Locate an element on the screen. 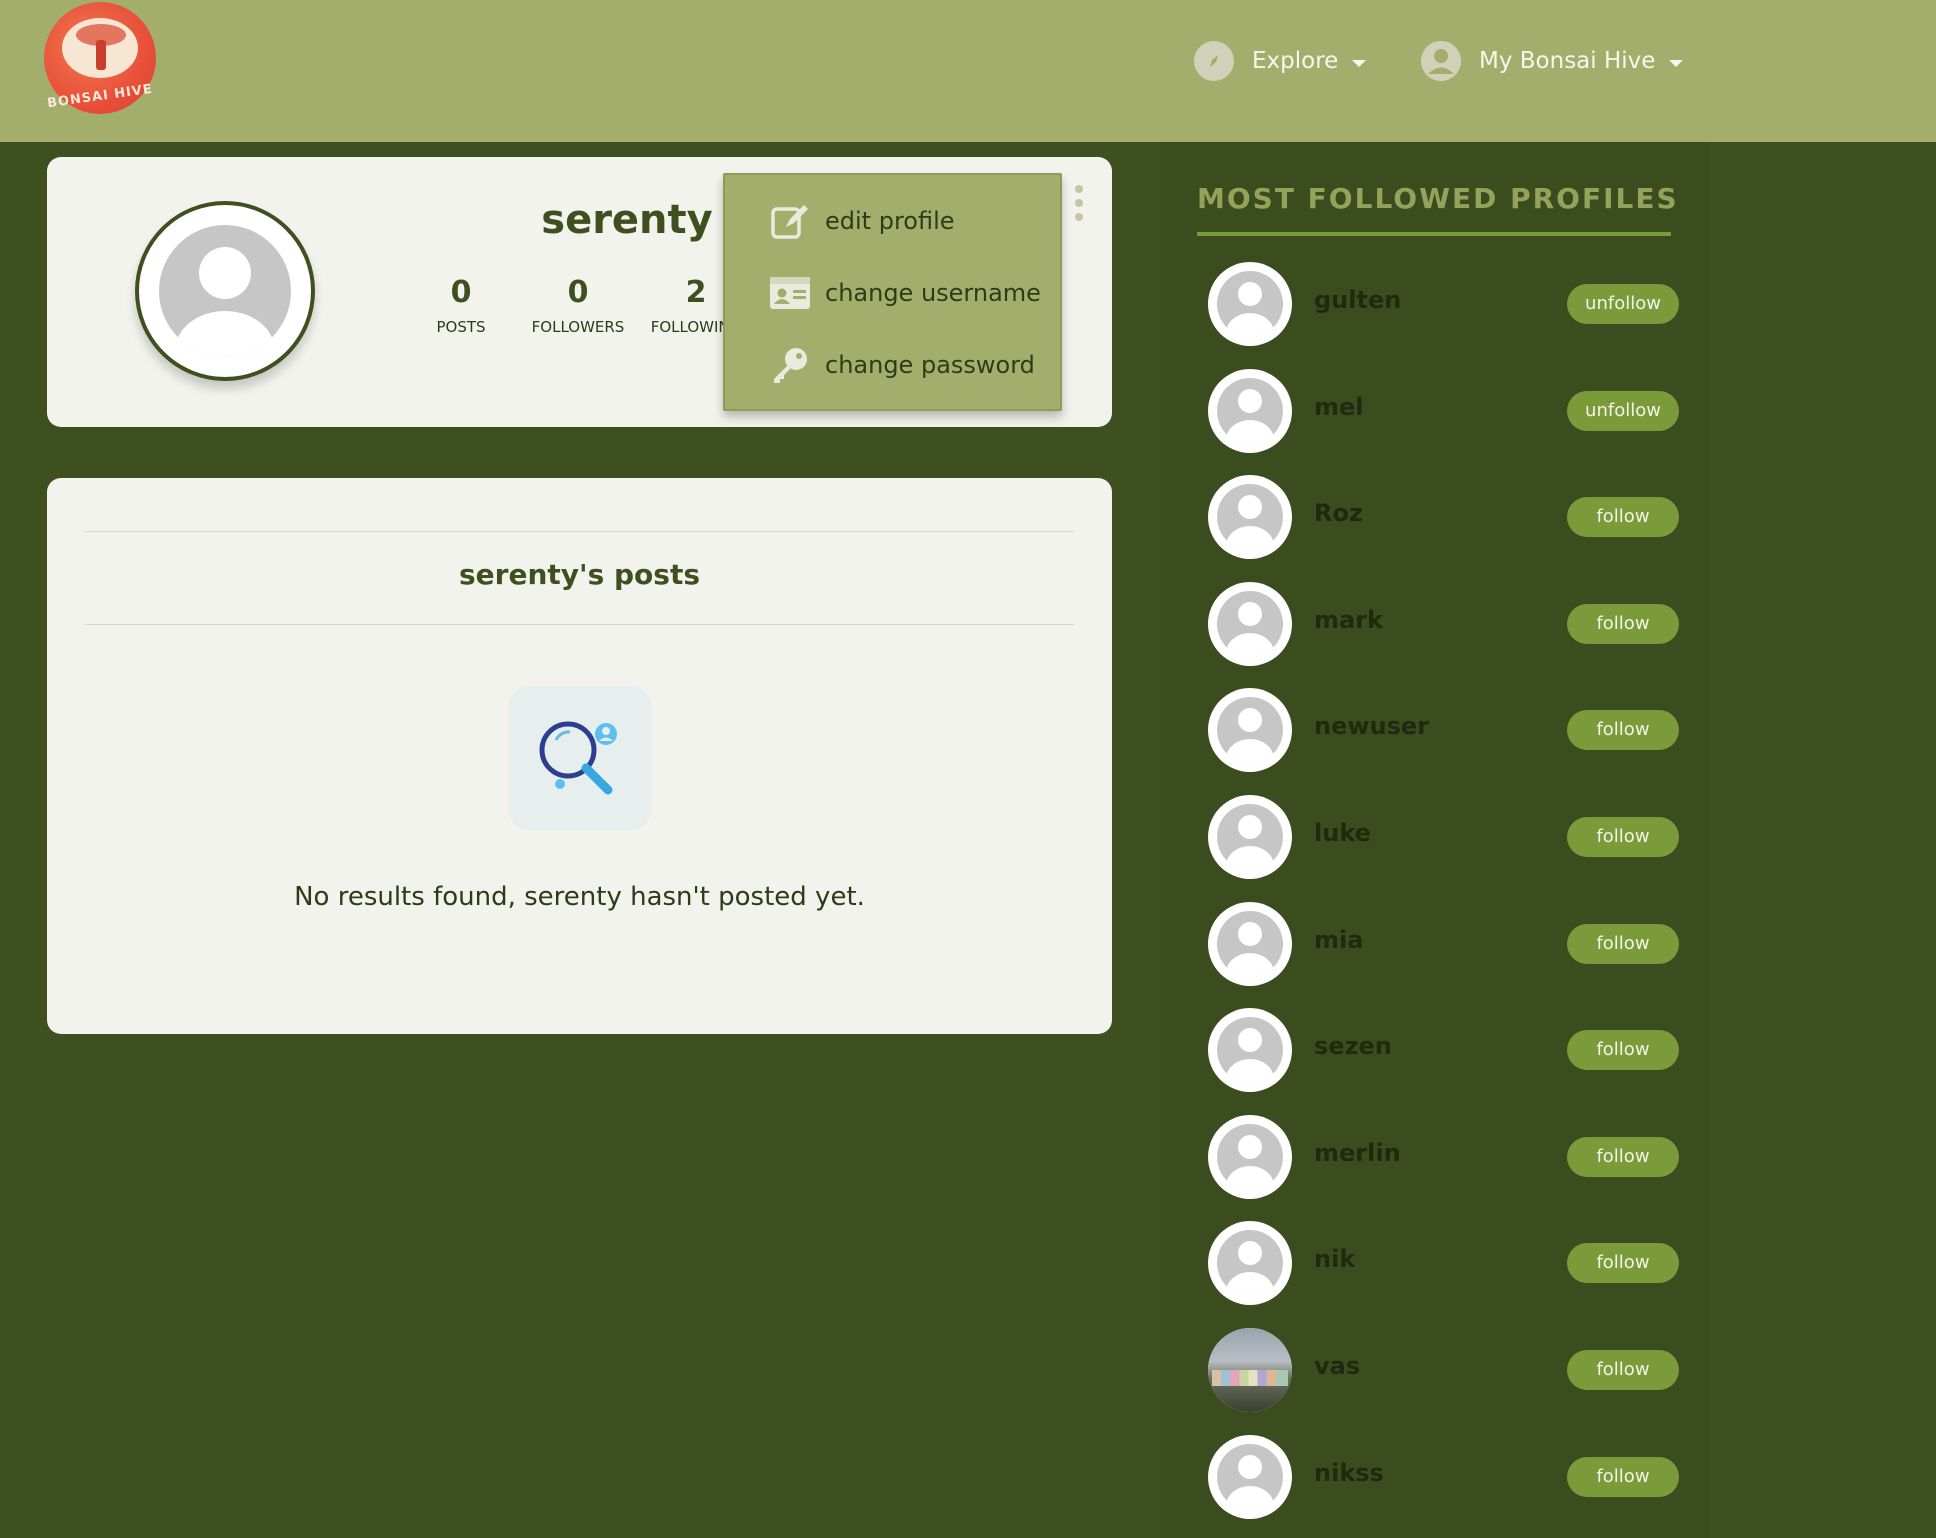  edit-profile-menu-item: edit profile is located at coordinates (862, 221).